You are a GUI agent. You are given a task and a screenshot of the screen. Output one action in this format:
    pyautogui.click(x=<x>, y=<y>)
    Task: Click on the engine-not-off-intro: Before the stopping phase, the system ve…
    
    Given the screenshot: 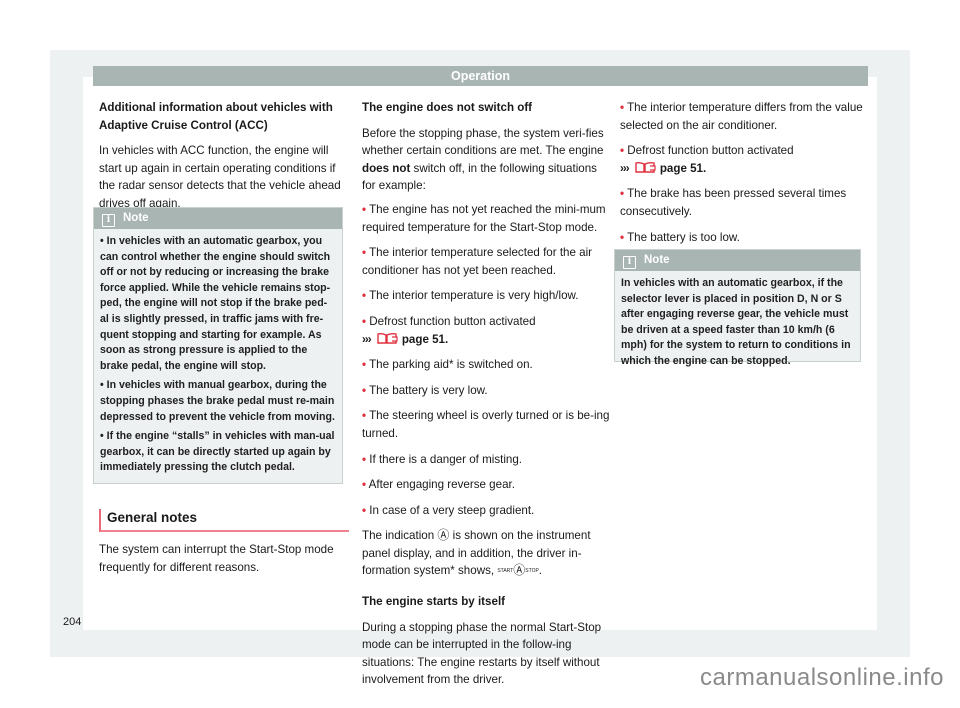 What is the action you would take?
    pyautogui.click(x=487, y=160)
    